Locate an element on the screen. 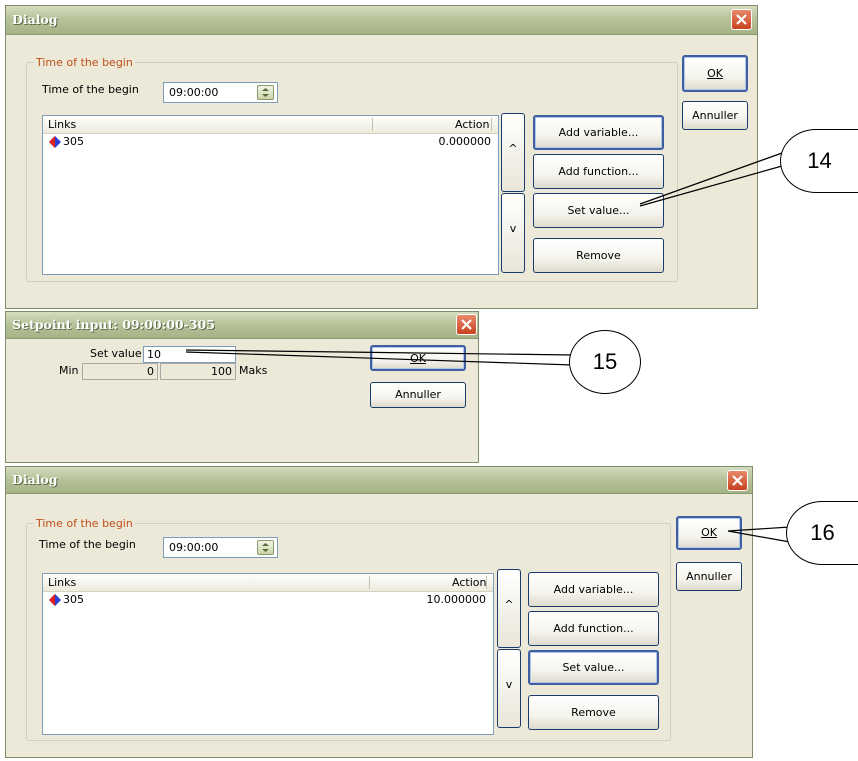  callout-14: 14 is located at coordinates (819, 161).